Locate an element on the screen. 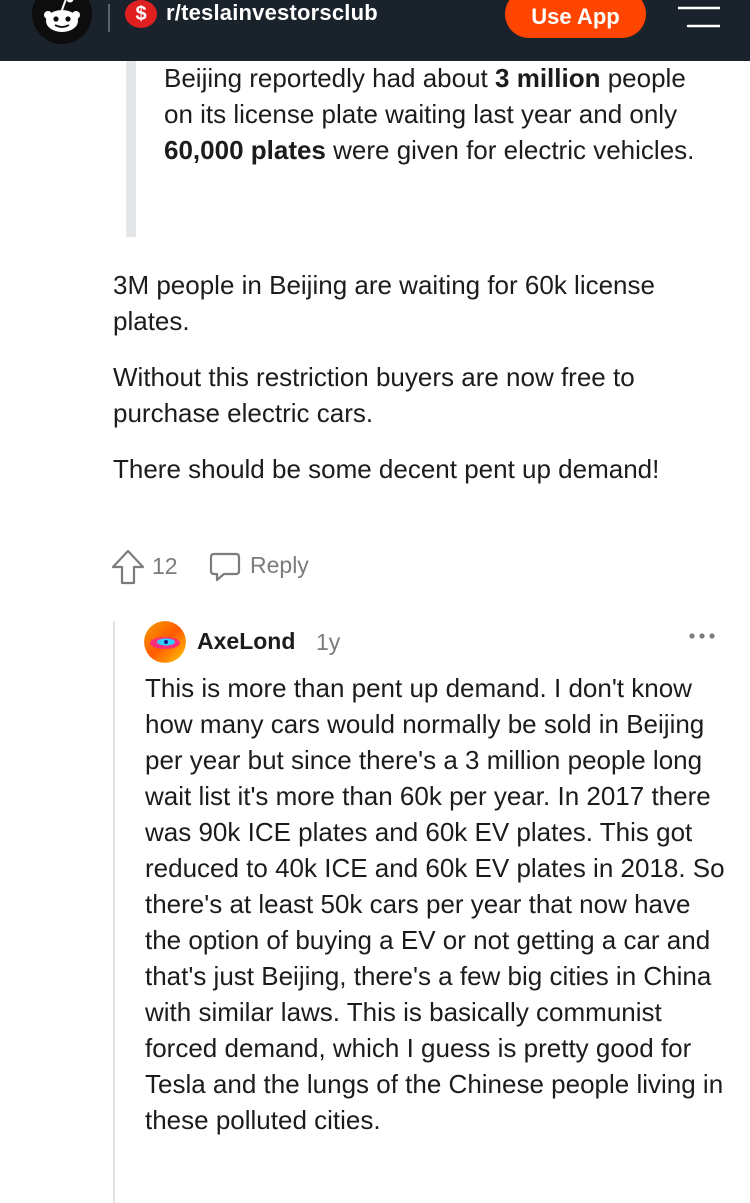 This screenshot has height=1203, width=750. reddit-logo-icon is located at coordinates (62, 22).